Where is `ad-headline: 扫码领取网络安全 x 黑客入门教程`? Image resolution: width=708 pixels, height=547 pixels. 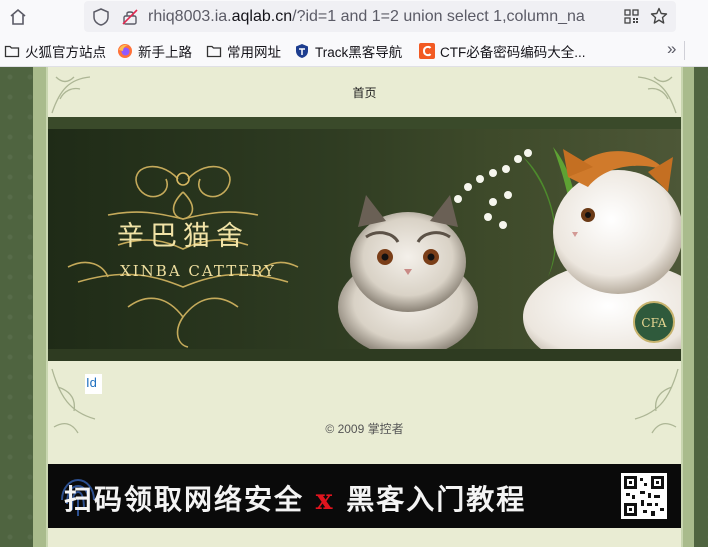 ad-headline: 扫码领取网络安全 x 黑客入门教程 is located at coordinates (295, 498).